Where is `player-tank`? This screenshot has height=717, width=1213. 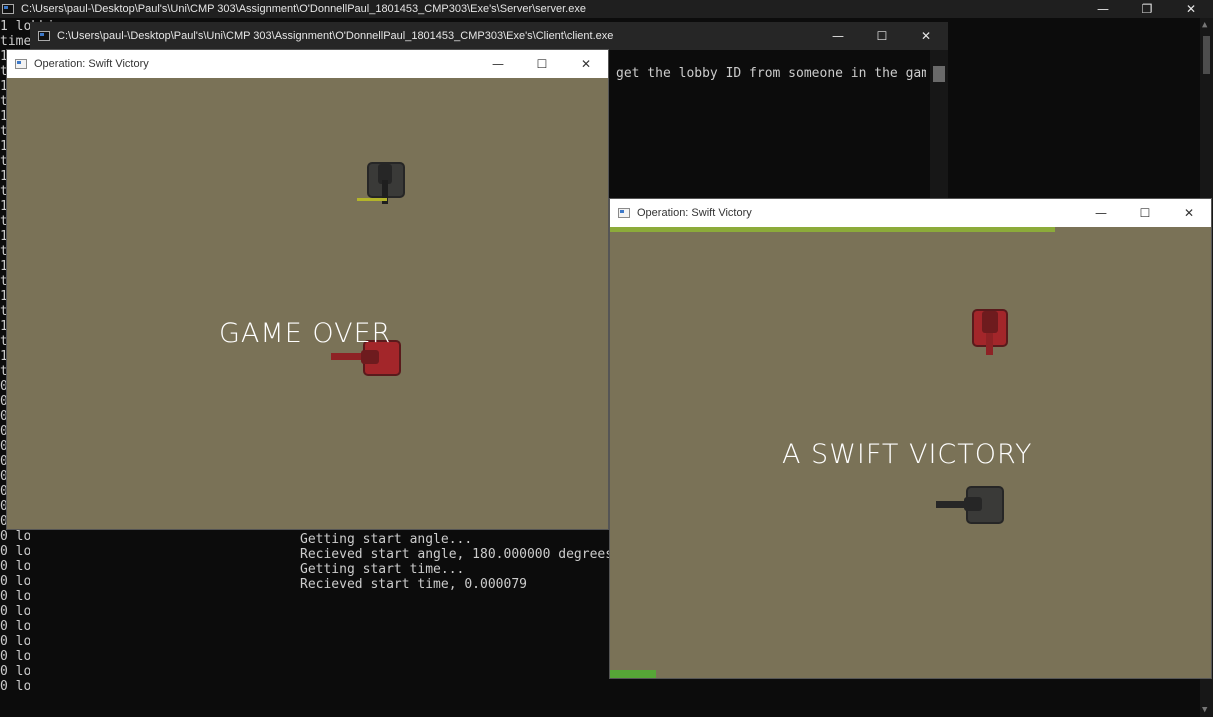
player-tank is located at coordinates (970, 506).